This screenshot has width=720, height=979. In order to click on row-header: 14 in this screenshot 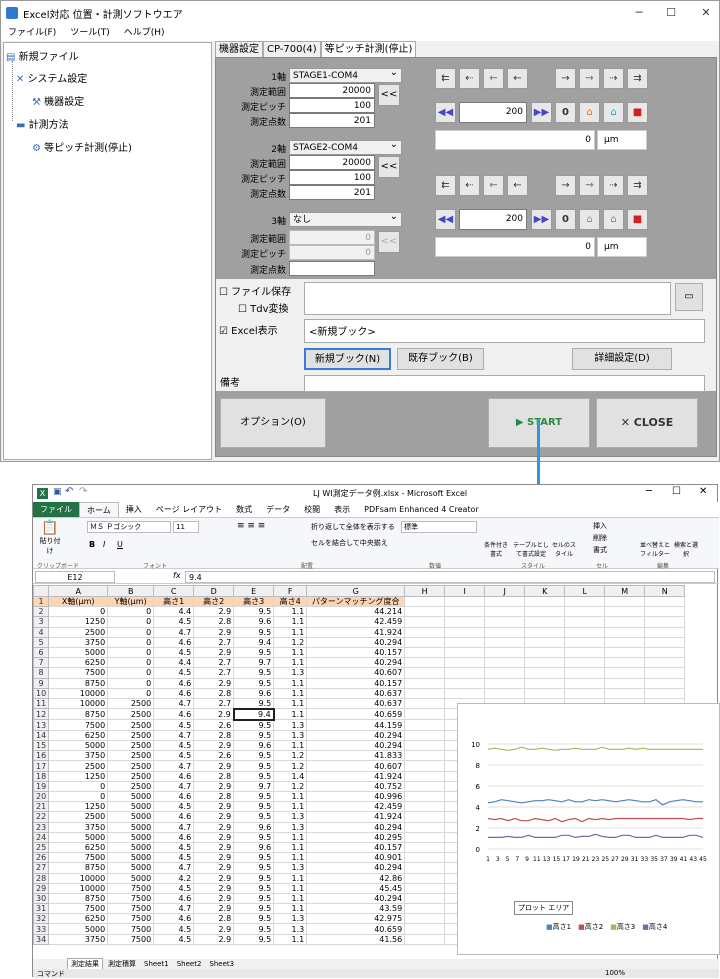, I will do `click(41, 735)`.